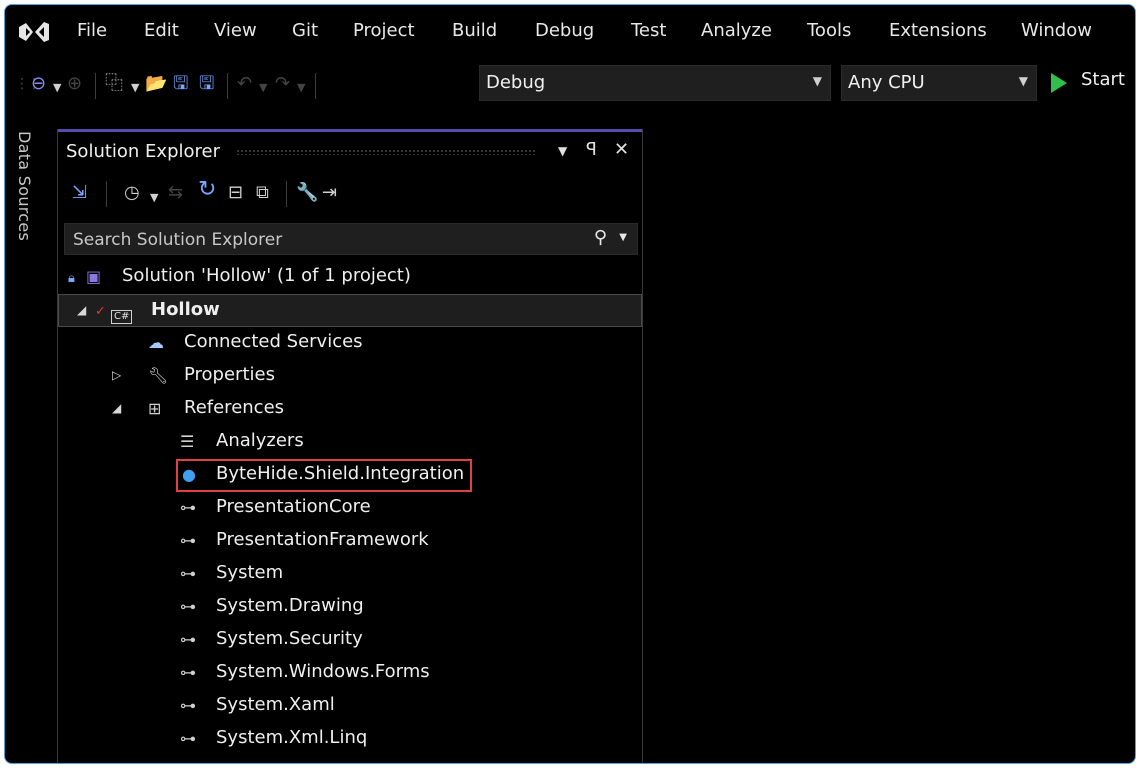 This screenshot has width=1140, height=768. Describe the element at coordinates (340, 473) in the screenshot. I see `reference-label: ByteHide.Shield.Integration` at that location.